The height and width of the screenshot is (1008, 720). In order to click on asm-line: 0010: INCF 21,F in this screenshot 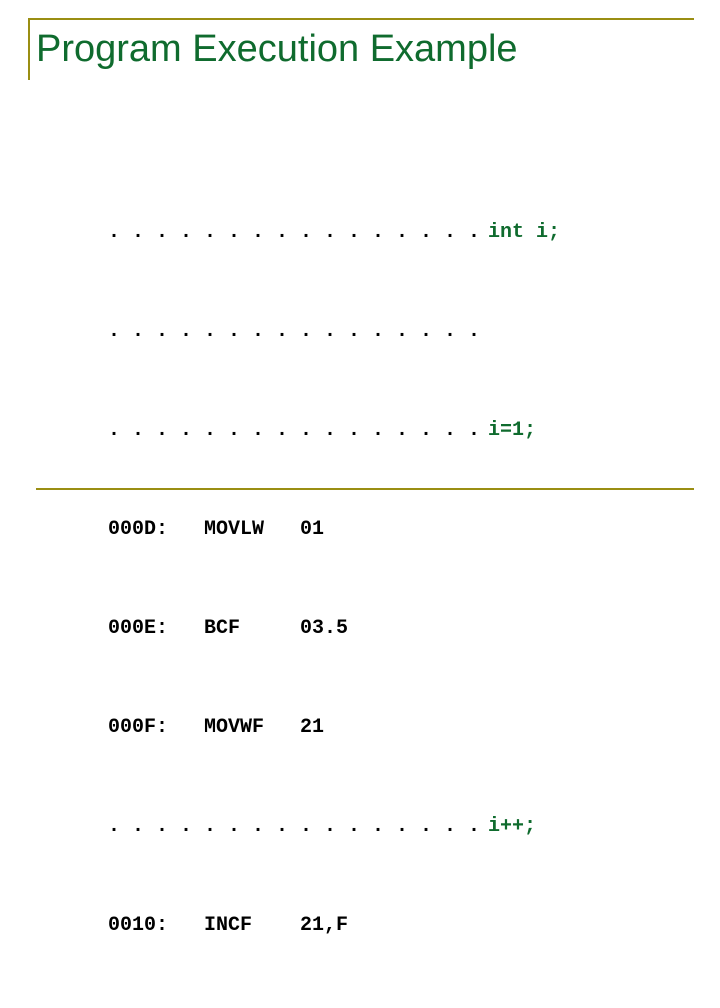, I will do `click(228, 925)`.